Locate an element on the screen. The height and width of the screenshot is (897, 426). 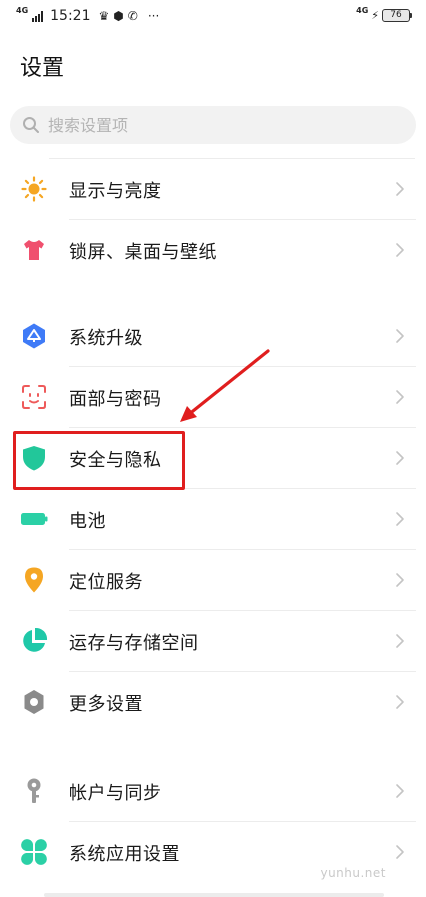
system-update-icon is located at coordinates (34, 336).